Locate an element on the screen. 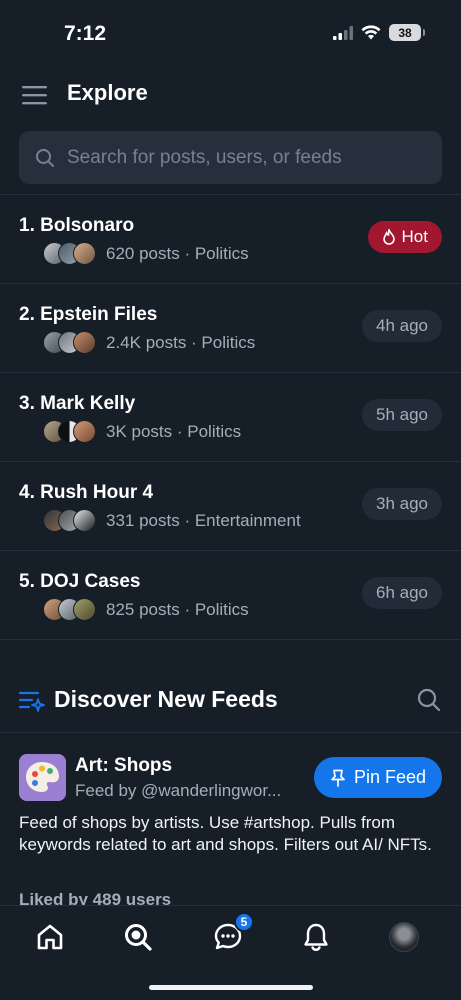 This screenshot has width=461, height=1000. hot-badge: Hot is located at coordinates (404, 237).